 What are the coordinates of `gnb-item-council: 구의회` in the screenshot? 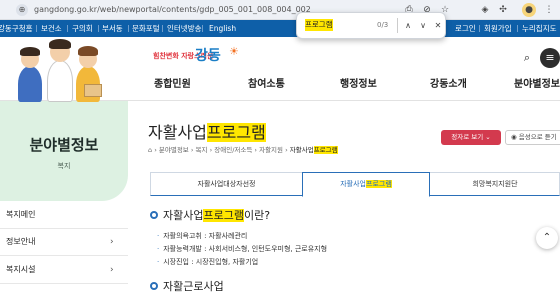 It's located at (82, 28).